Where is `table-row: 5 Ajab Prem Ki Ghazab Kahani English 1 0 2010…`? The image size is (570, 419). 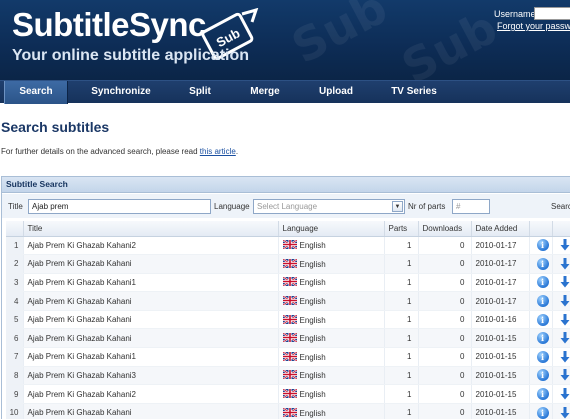
table-row: 5 Ajab Prem Ki Ghazab Kahani English 1 0 2010… is located at coordinates (288, 320).